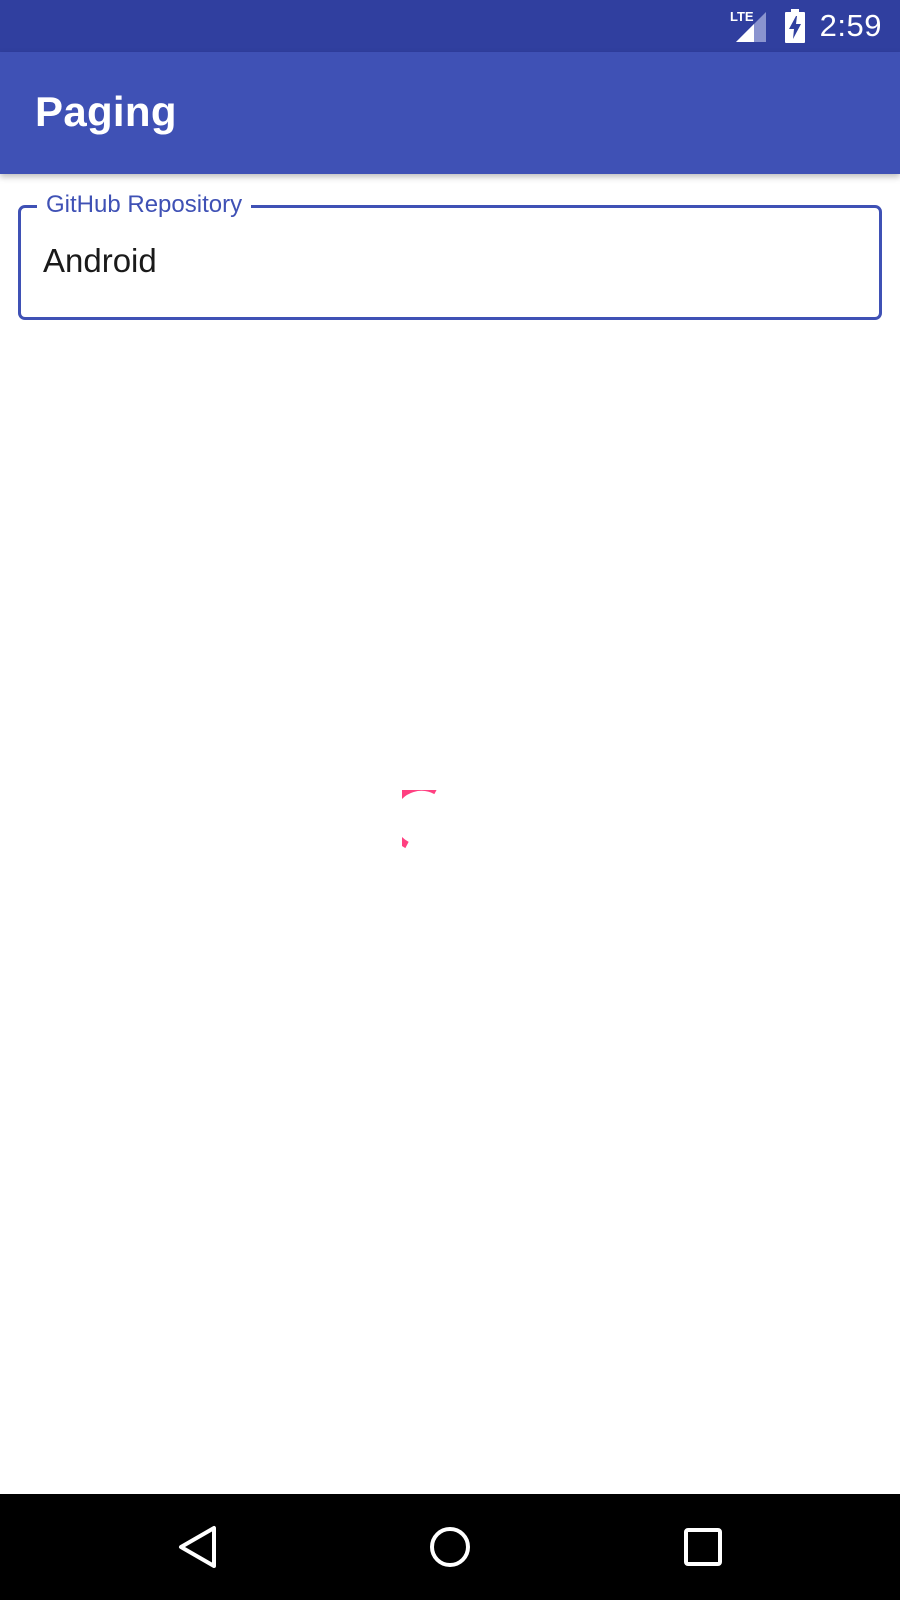  What do you see at coordinates (106, 111) in the screenshot?
I see `app-title: Paging` at bounding box center [106, 111].